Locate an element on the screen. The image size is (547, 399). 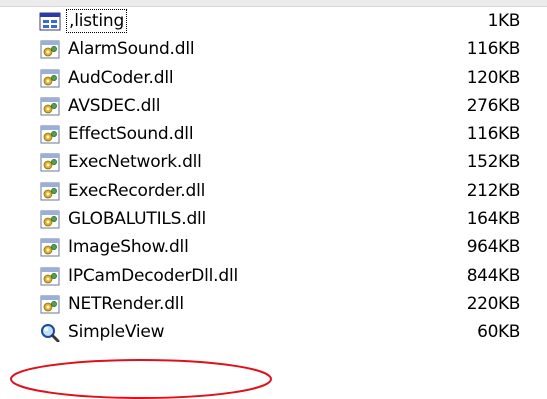
file-row-avsdec: AVSDEC.dll 276KB is located at coordinates (273, 106).